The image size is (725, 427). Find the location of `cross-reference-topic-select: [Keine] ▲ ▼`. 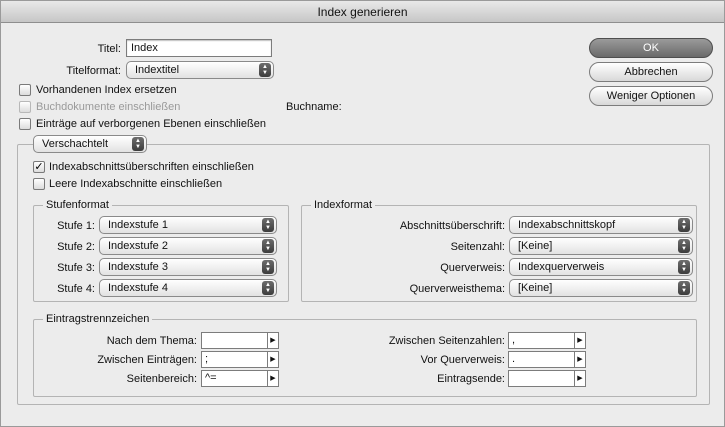

cross-reference-topic-select: [Keine] ▲ ▼ is located at coordinates (601, 288).